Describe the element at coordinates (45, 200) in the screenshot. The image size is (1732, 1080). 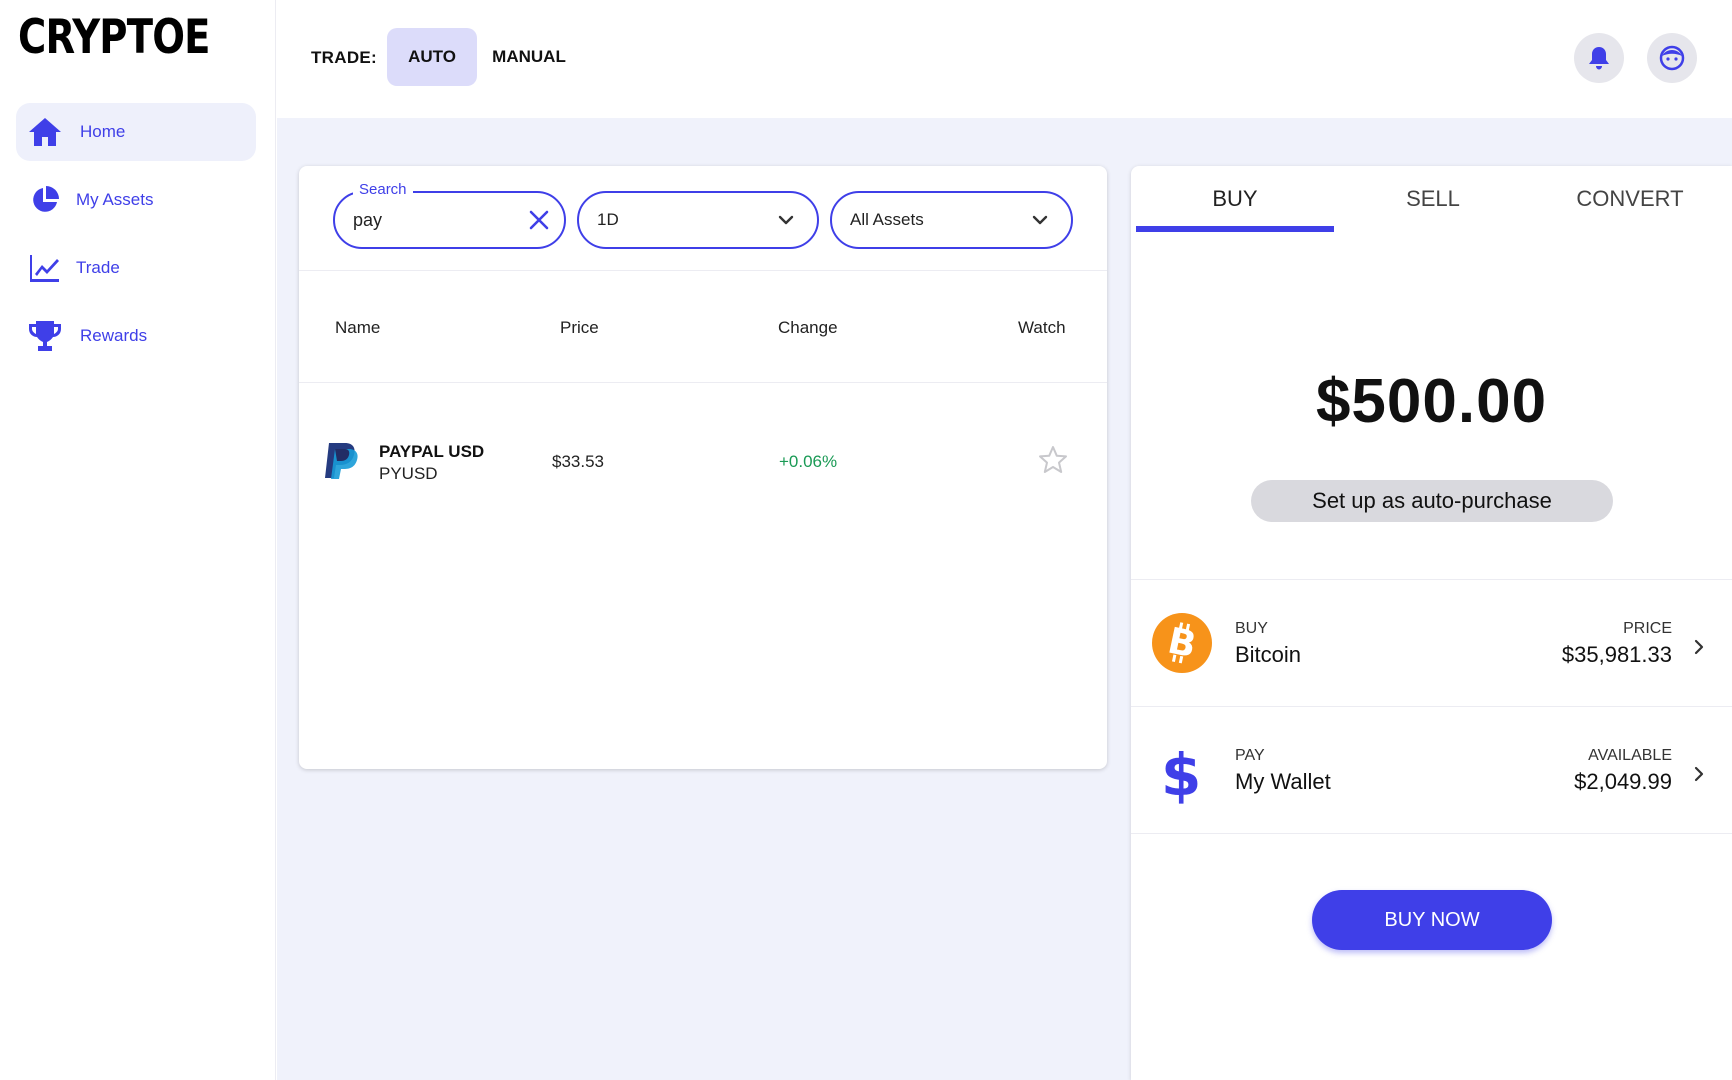
I see `pie-chart-icon` at that location.